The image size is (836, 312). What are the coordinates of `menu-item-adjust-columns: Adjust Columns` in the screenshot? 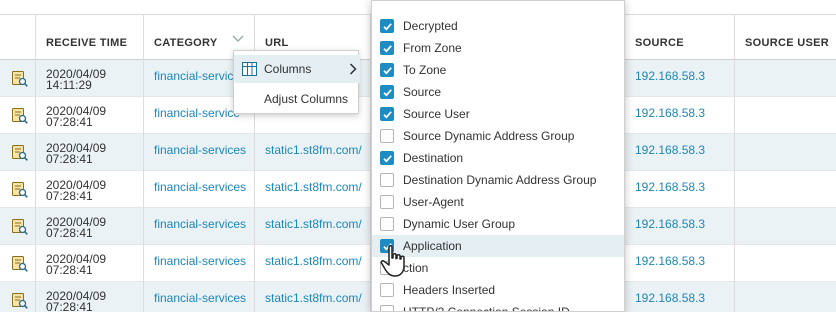 It's located at (297, 97).